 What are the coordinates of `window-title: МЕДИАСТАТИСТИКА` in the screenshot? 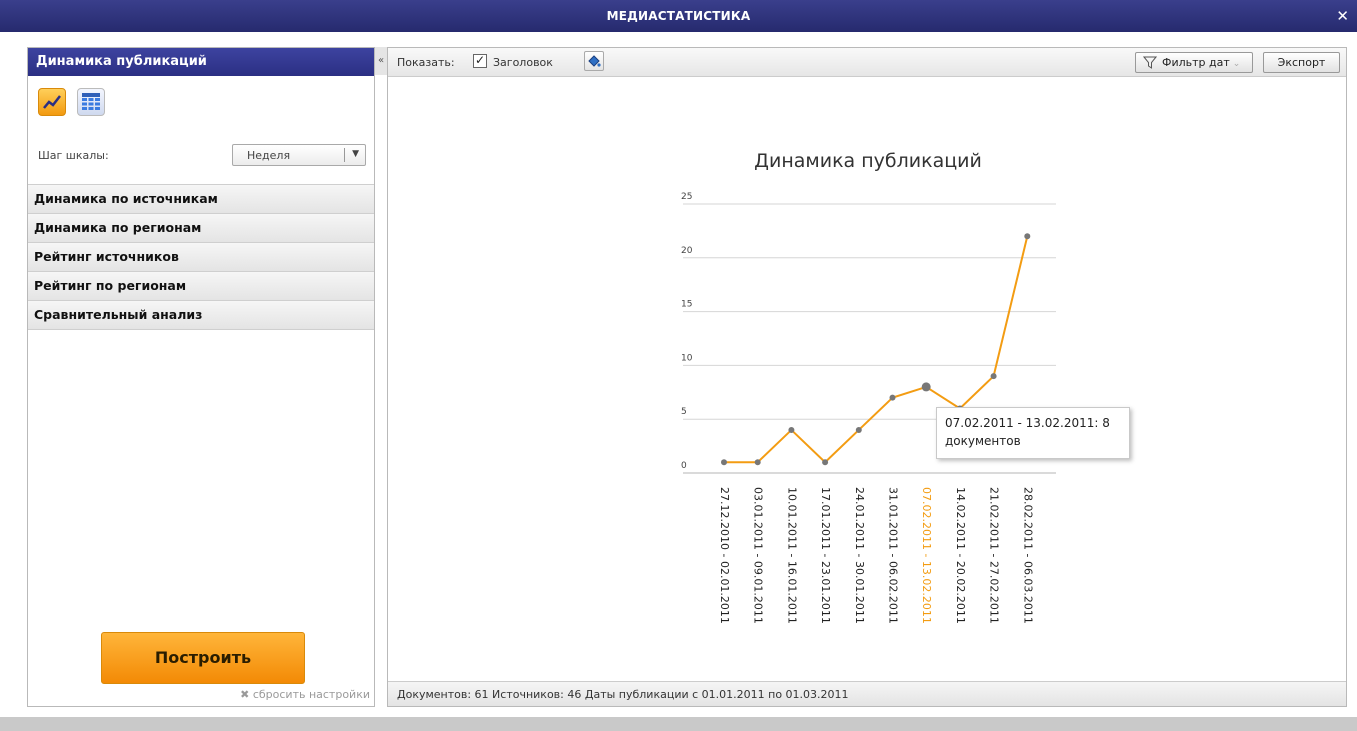 It's located at (678, 16).